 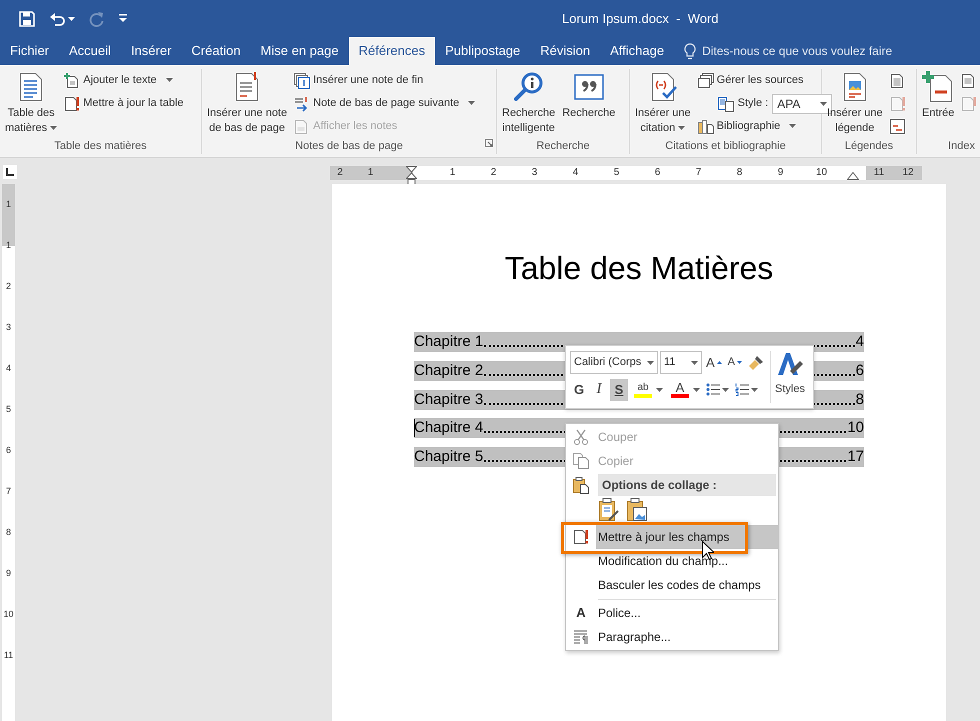 What do you see at coordinates (449, 342) in the screenshot?
I see `entry-title: Chapitre 1` at bounding box center [449, 342].